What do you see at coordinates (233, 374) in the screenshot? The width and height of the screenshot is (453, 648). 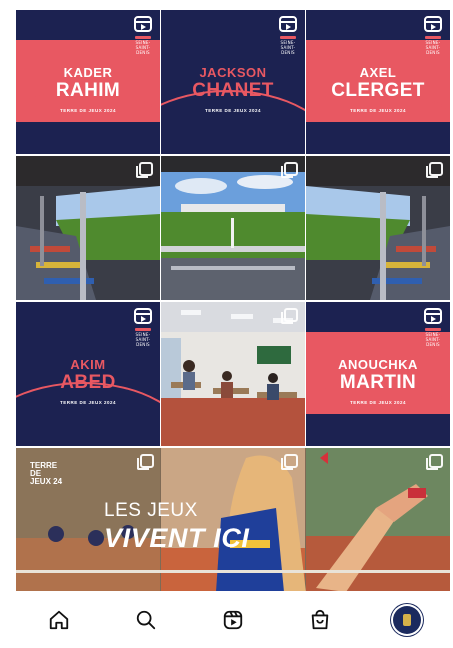 I see `post-tile-classroom` at bounding box center [233, 374].